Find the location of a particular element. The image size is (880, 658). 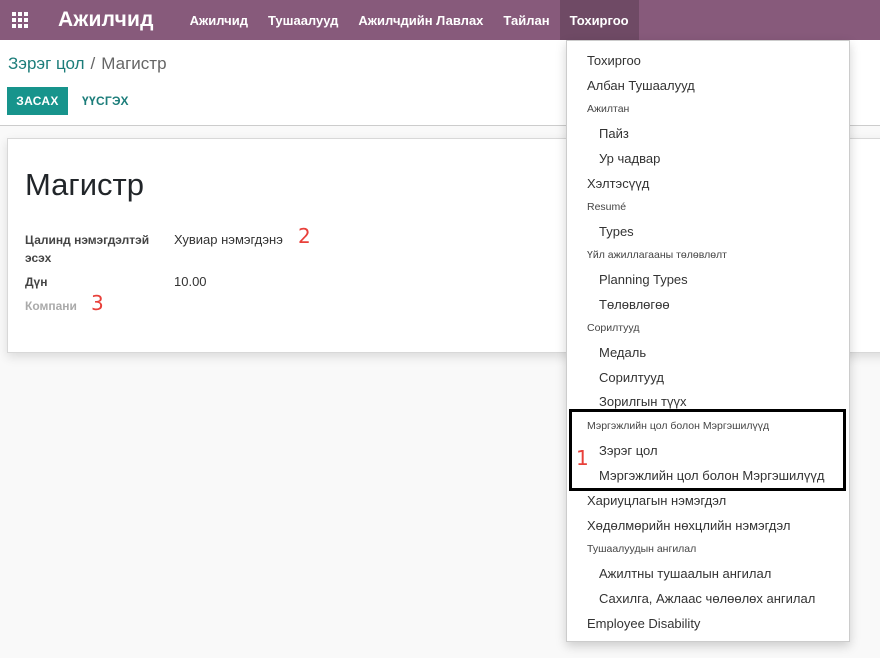

dropdown-header-order-categories: Тушаалуудын ангилал is located at coordinates (642, 549).